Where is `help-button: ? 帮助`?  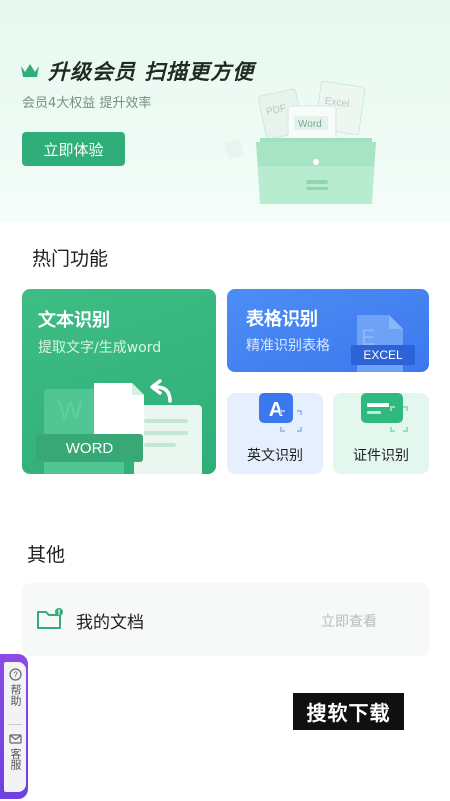
help-button: ? 帮助 is located at coordinates (15, 687).